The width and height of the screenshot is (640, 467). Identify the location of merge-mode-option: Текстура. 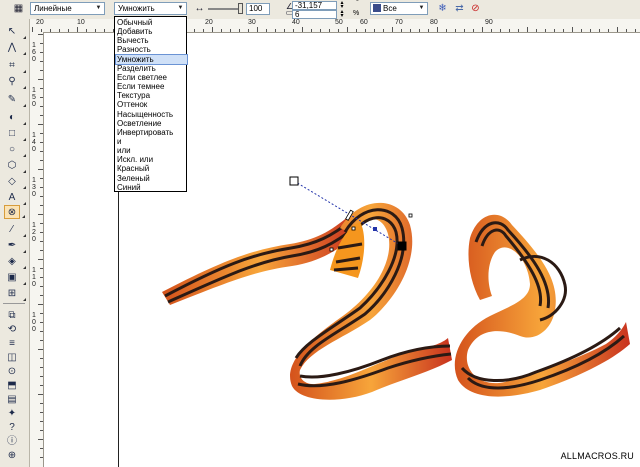
(151, 95).